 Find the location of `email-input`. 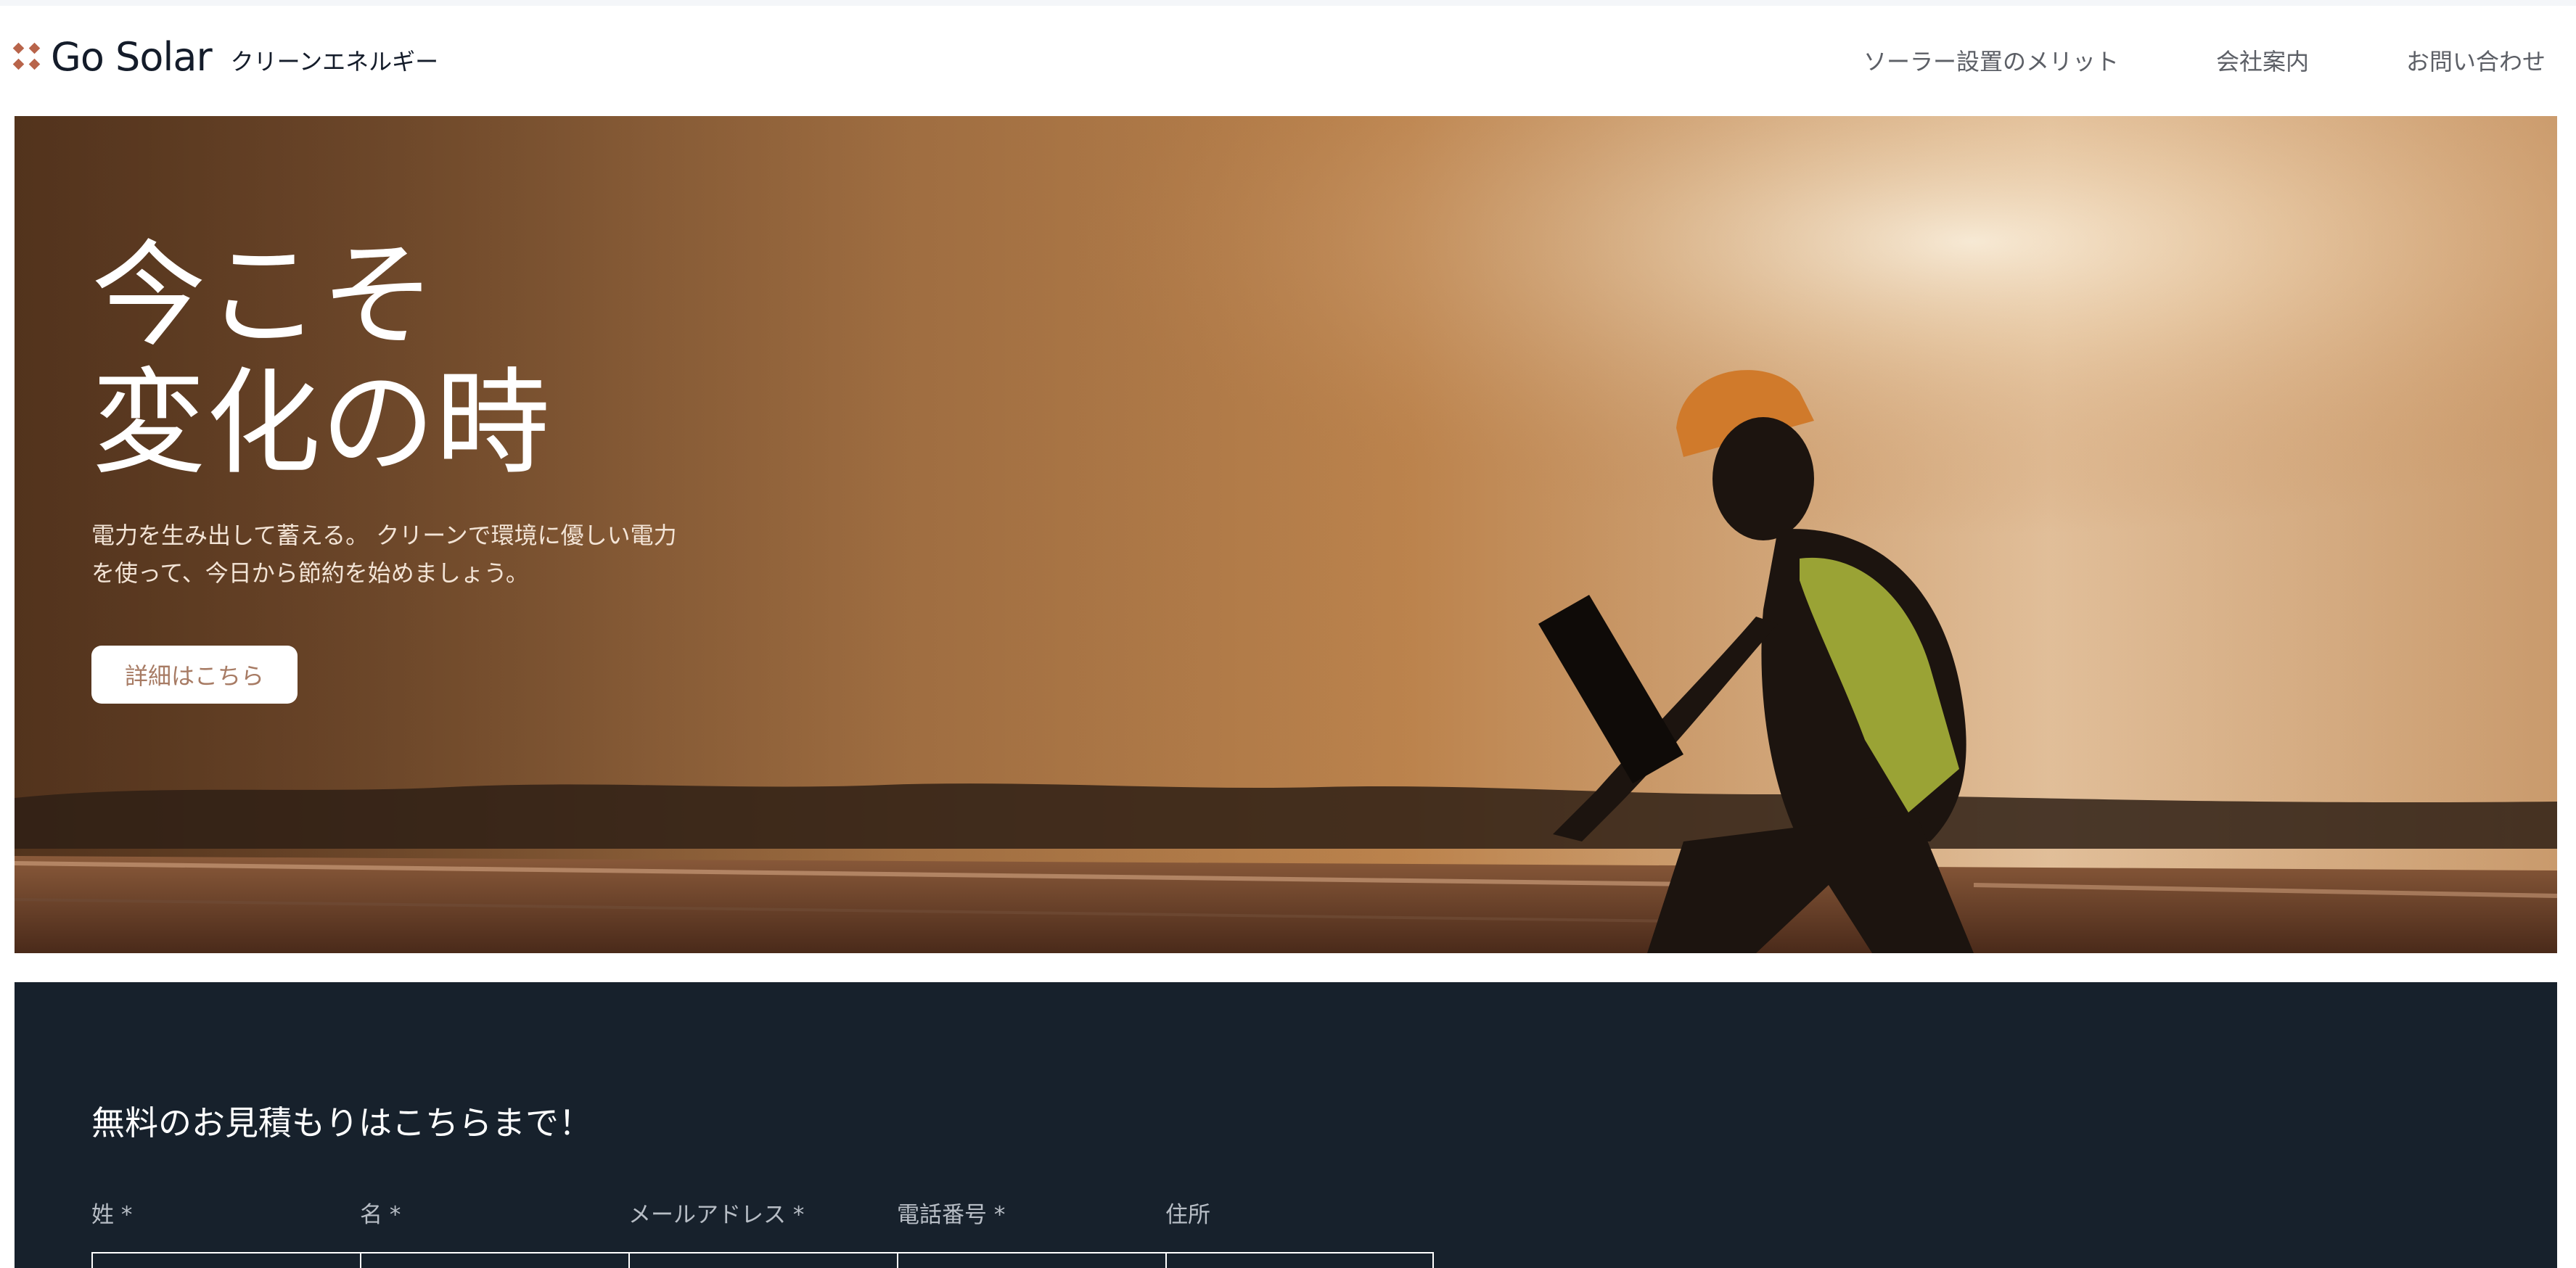

email-input is located at coordinates (762, 1260).